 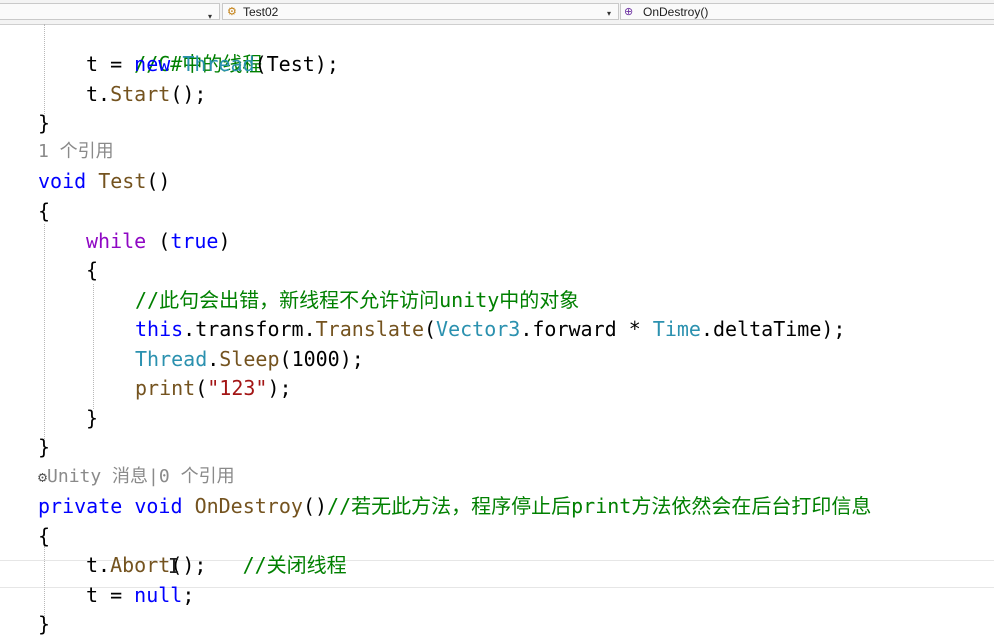 What do you see at coordinates (174, 47) in the screenshot?
I see `code-line: //C#中的线程` at bounding box center [174, 47].